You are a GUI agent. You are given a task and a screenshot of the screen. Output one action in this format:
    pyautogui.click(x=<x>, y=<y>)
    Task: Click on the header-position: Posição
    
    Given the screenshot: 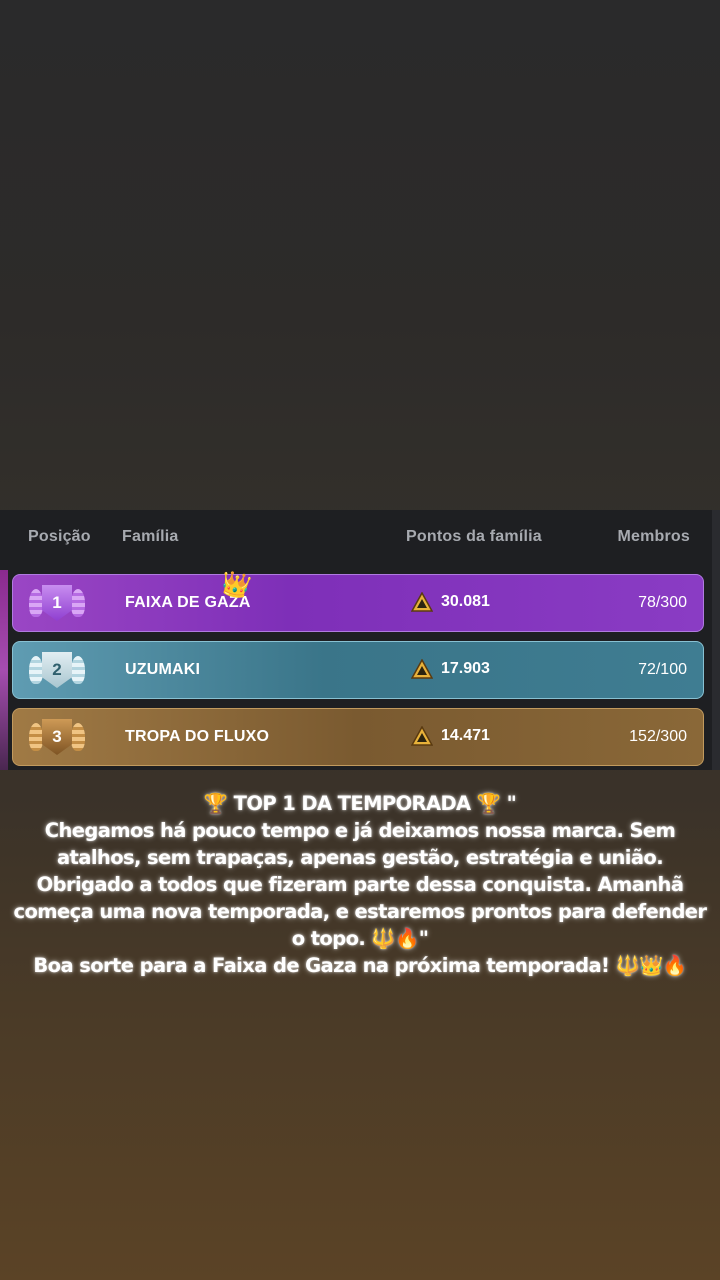 What is the action you would take?
    pyautogui.click(x=59, y=536)
    